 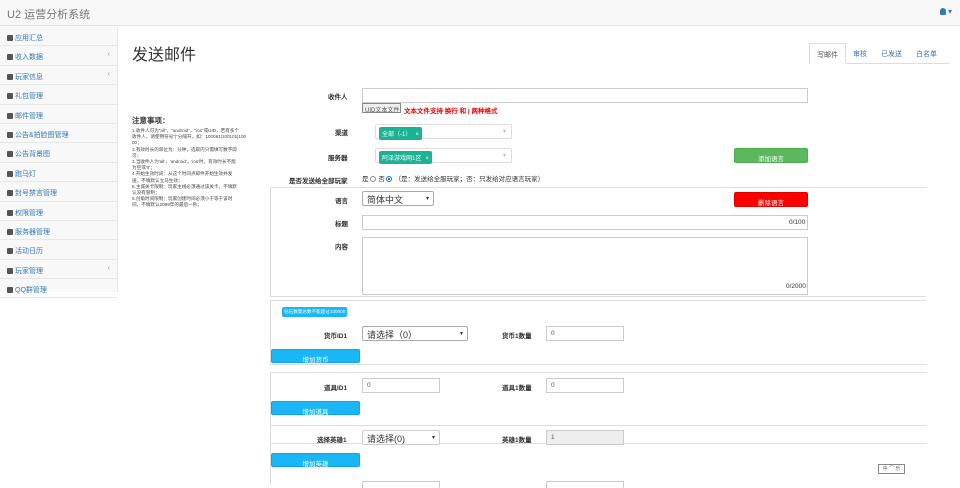 I want to click on channel-select: 全部（-1） × ▾, so click(x=443, y=132).